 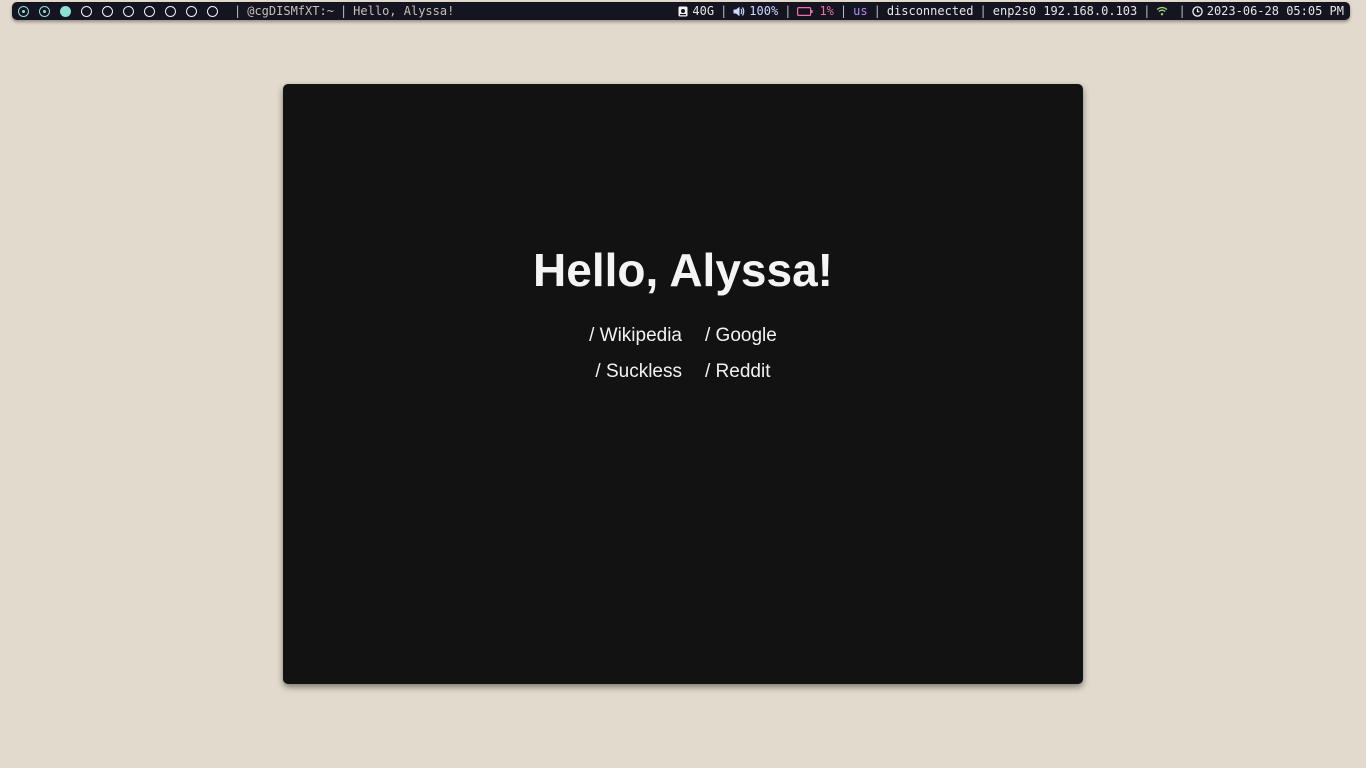 What do you see at coordinates (635, 336) in the screenshot?
I see `link-wikipedia: / Wikipedia` at bounding box center [635, 336].